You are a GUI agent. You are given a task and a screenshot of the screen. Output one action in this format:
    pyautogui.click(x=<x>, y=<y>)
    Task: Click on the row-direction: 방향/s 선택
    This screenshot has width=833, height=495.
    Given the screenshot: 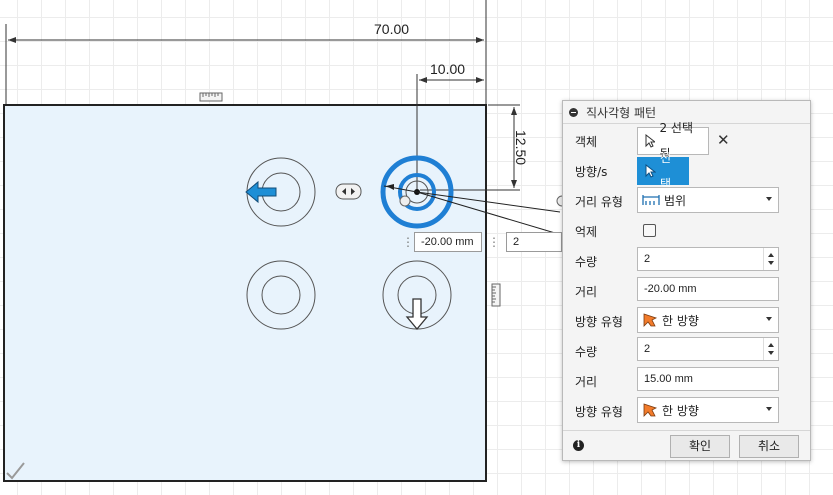 What is the action you would take?
    pyautogui.click(x=686, y=171)
    